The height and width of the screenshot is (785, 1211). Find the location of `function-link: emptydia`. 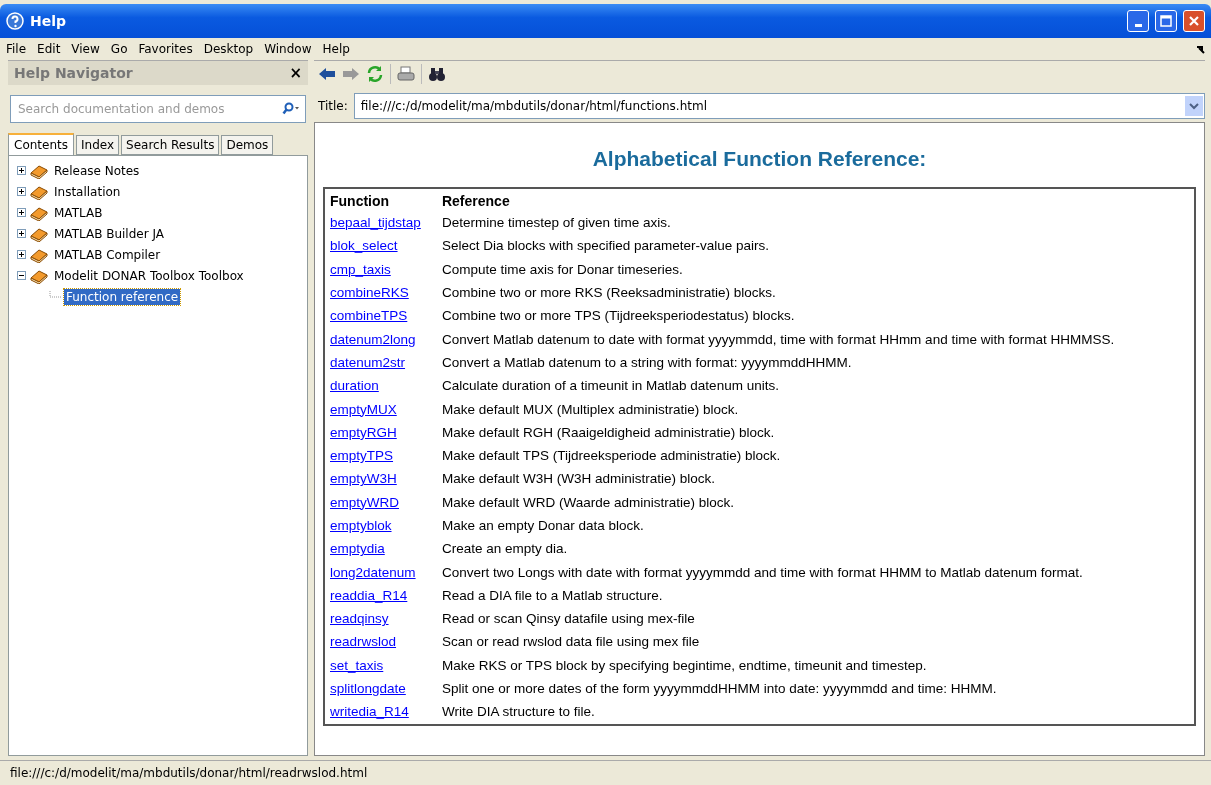

function-link: emptydia is located at coordinates (357, 549).